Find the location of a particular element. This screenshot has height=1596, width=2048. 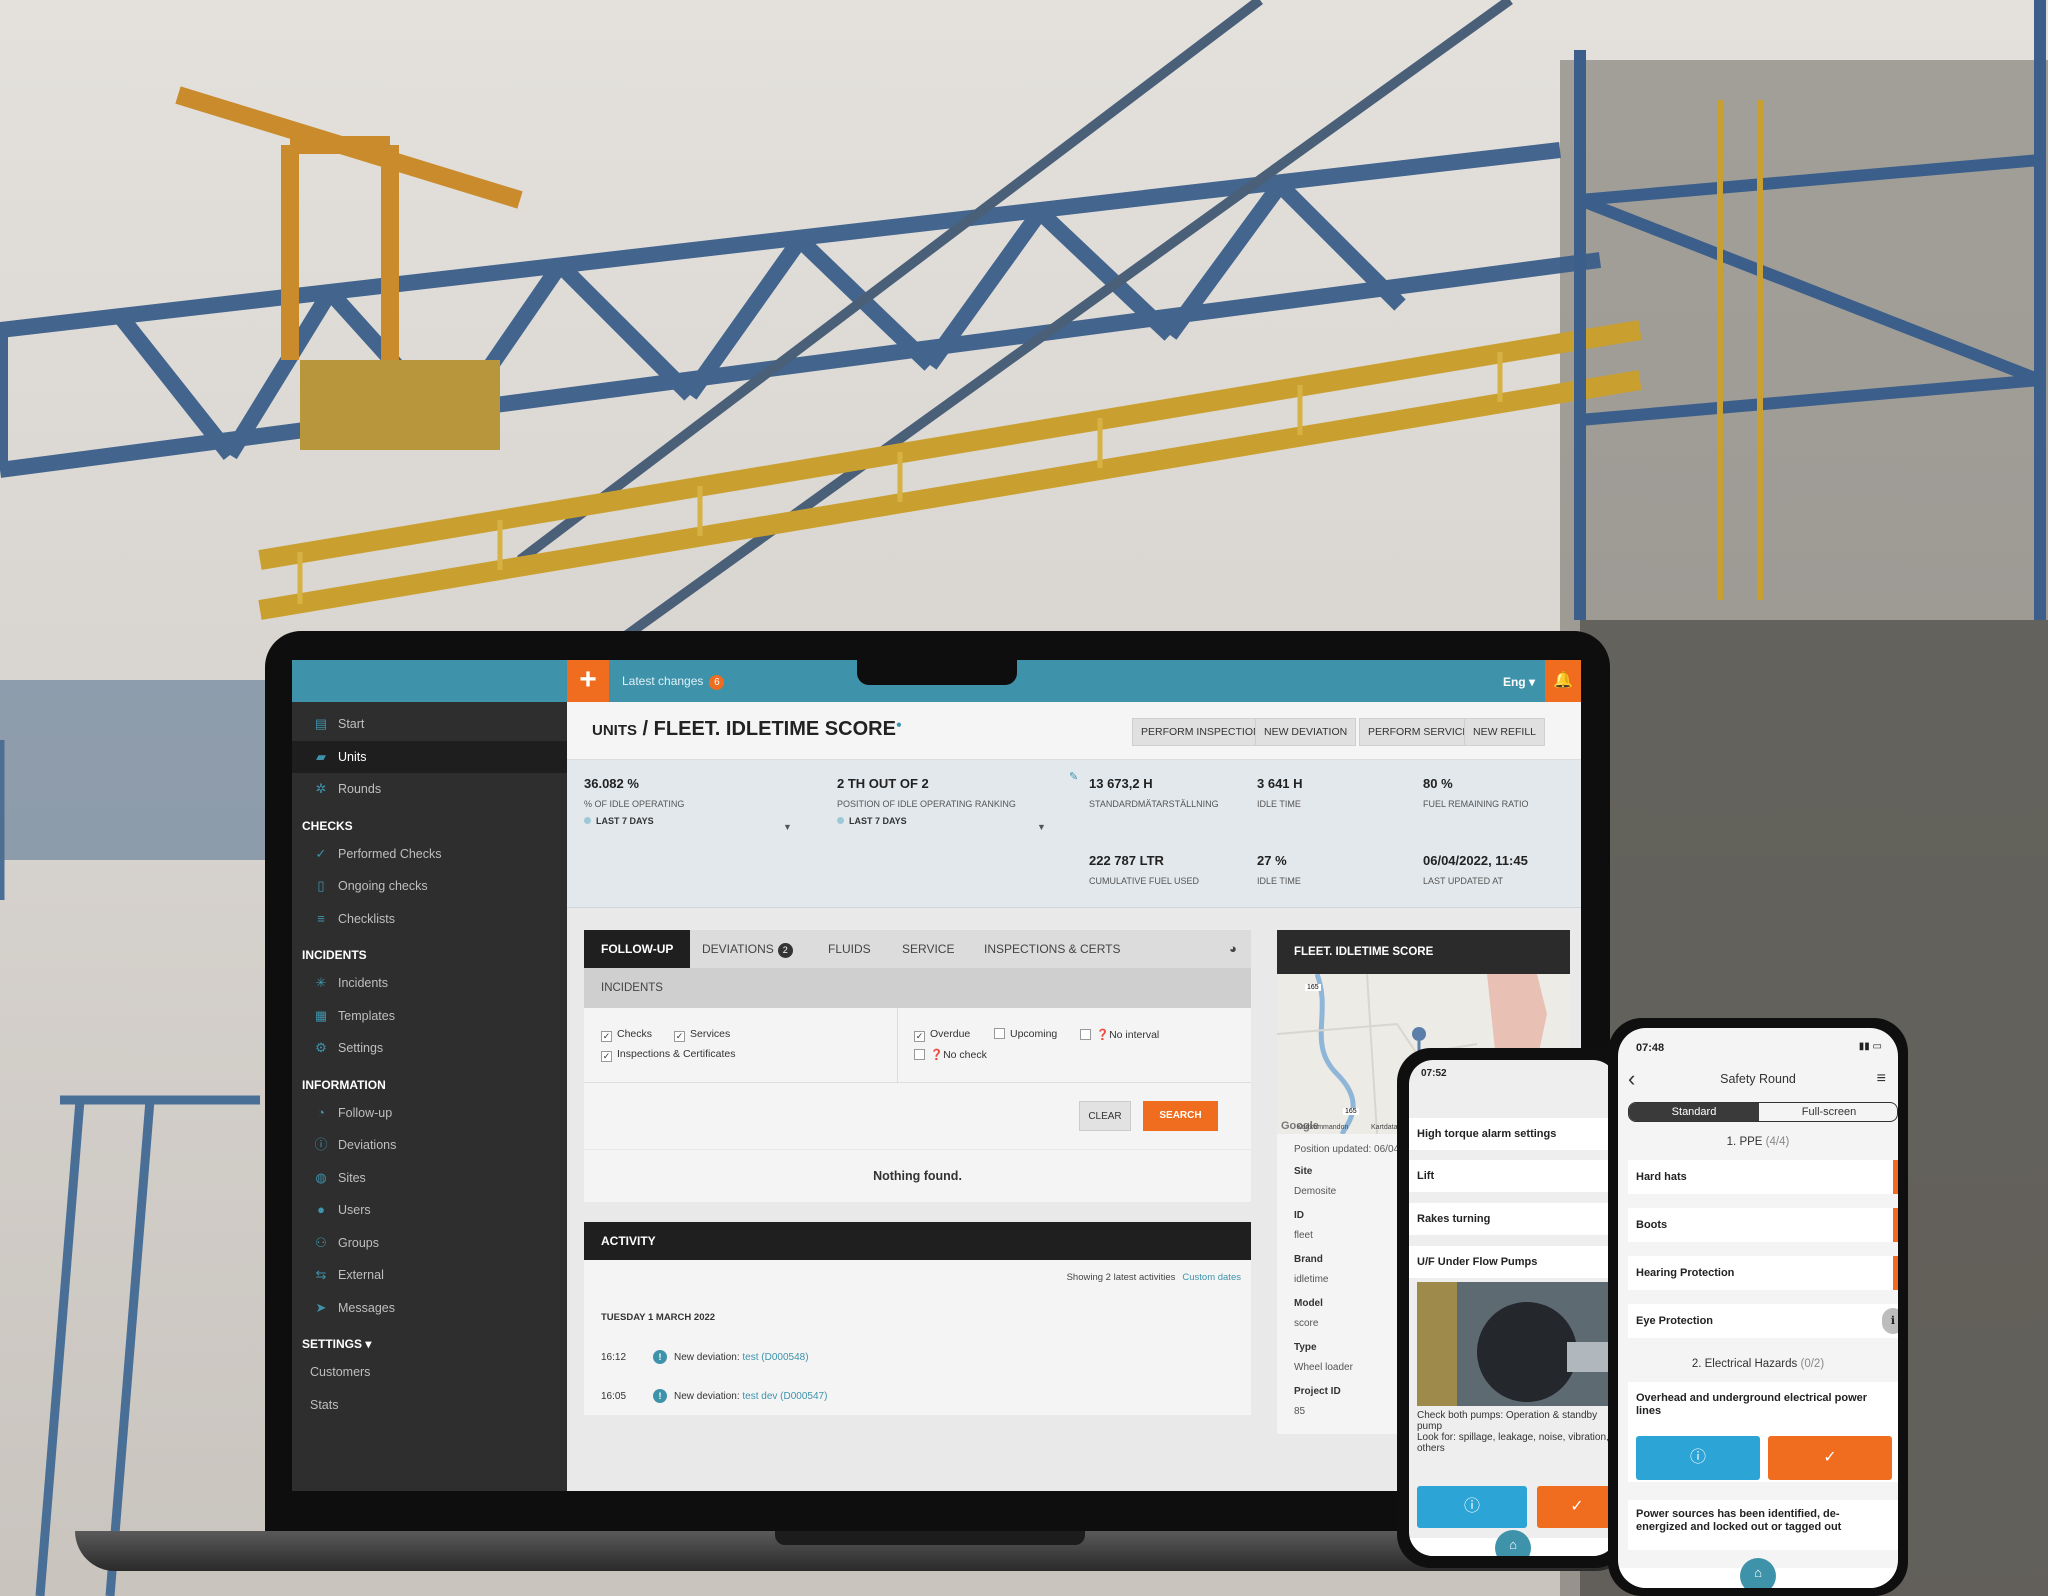

ppe-item-hearing: Hearing Protection is located at coordinates (1763, 1273).